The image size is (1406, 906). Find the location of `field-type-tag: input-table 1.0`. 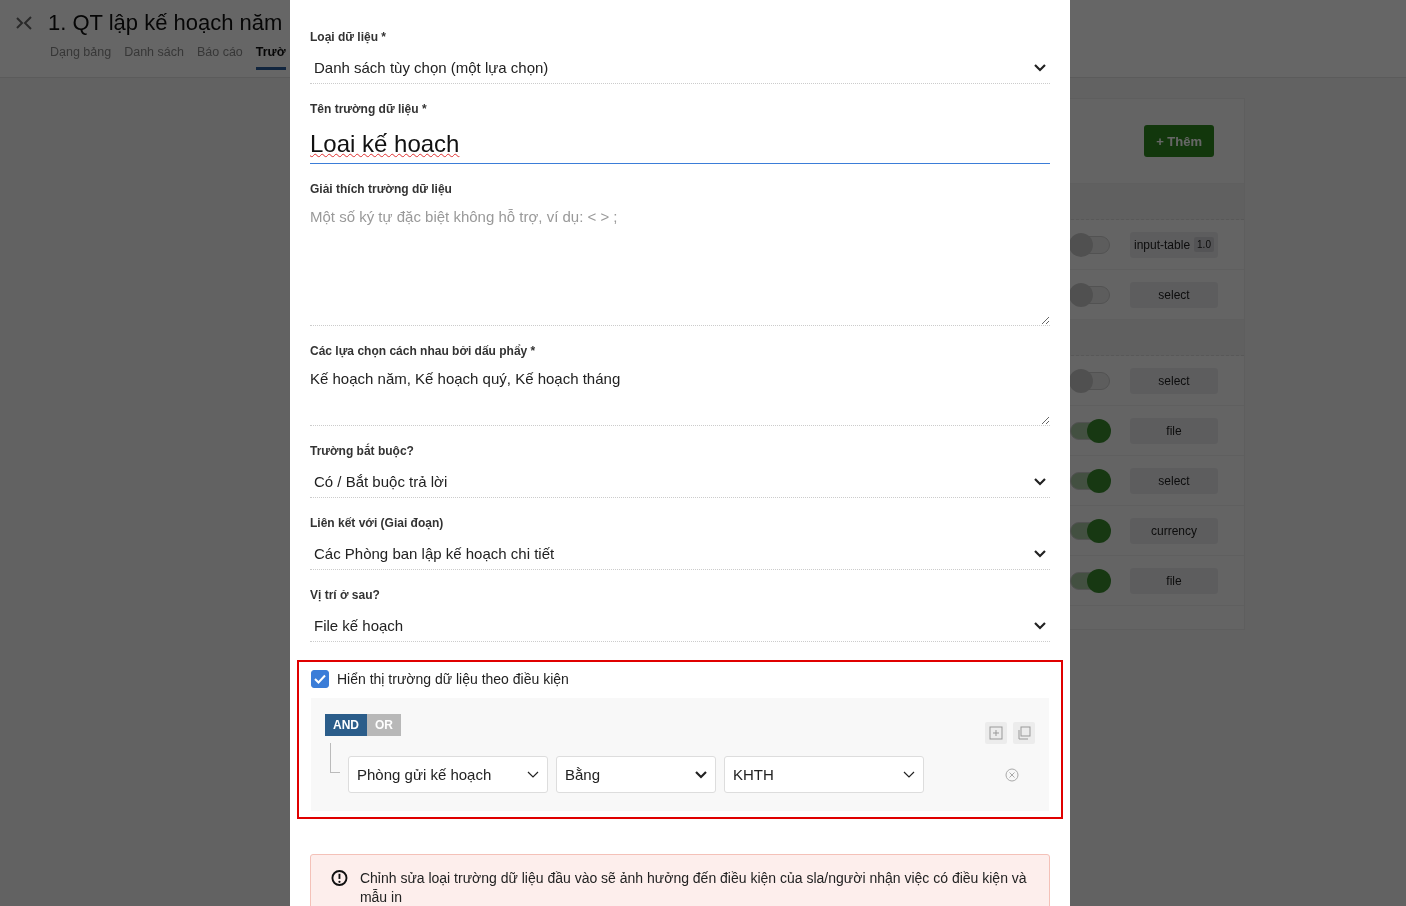

field-type-tag: input-table 1.0 is located at coordinates (1174, 244).